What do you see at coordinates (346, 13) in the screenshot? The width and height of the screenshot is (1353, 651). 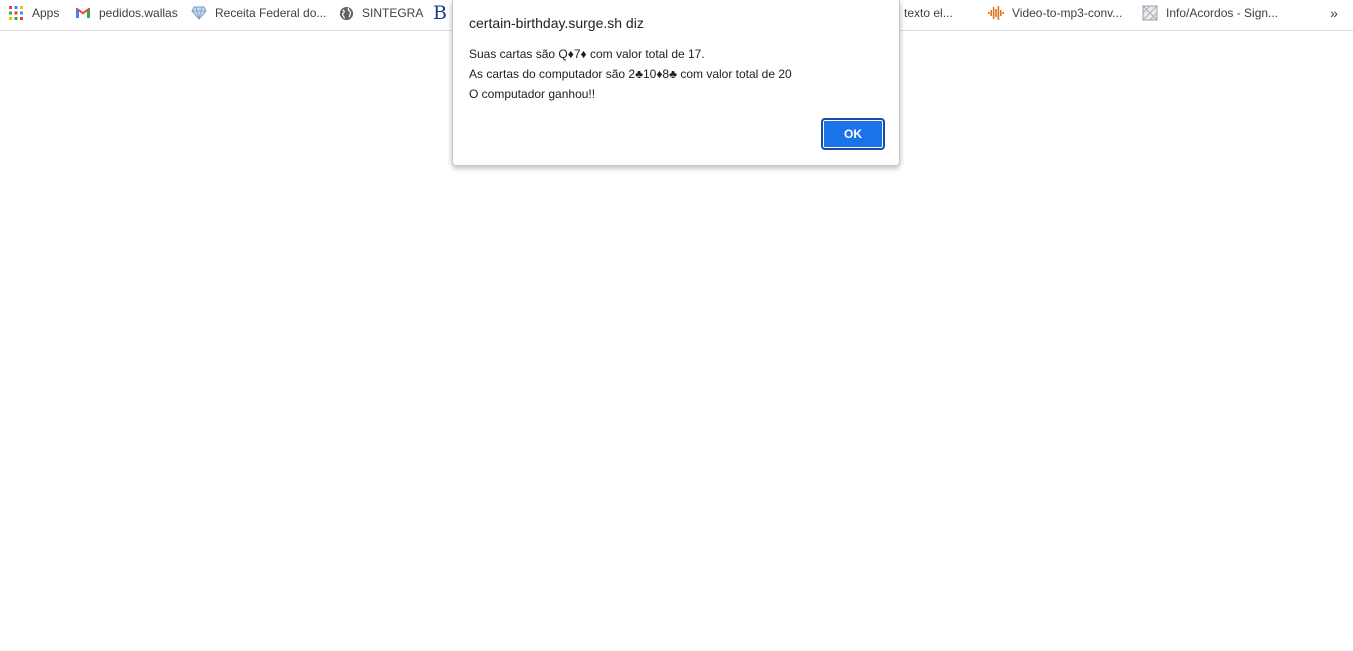 I see `globe-icon` at bounding box center [346, 13].